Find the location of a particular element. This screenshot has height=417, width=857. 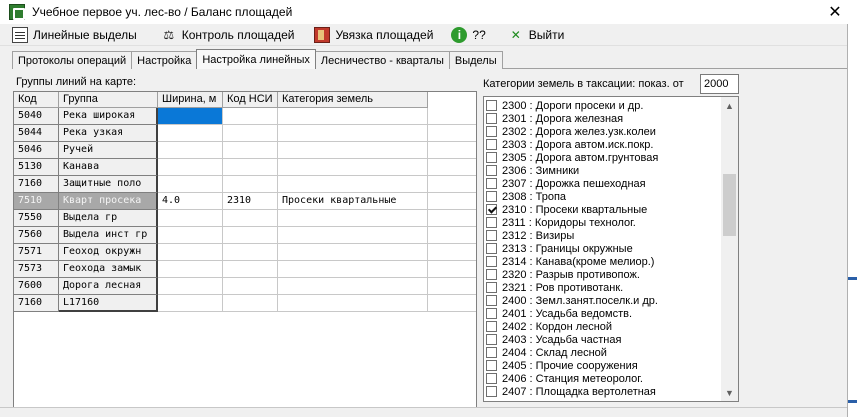

land-category-item: 2321 : Ров противотанк. is located at coordinates (603, 287).